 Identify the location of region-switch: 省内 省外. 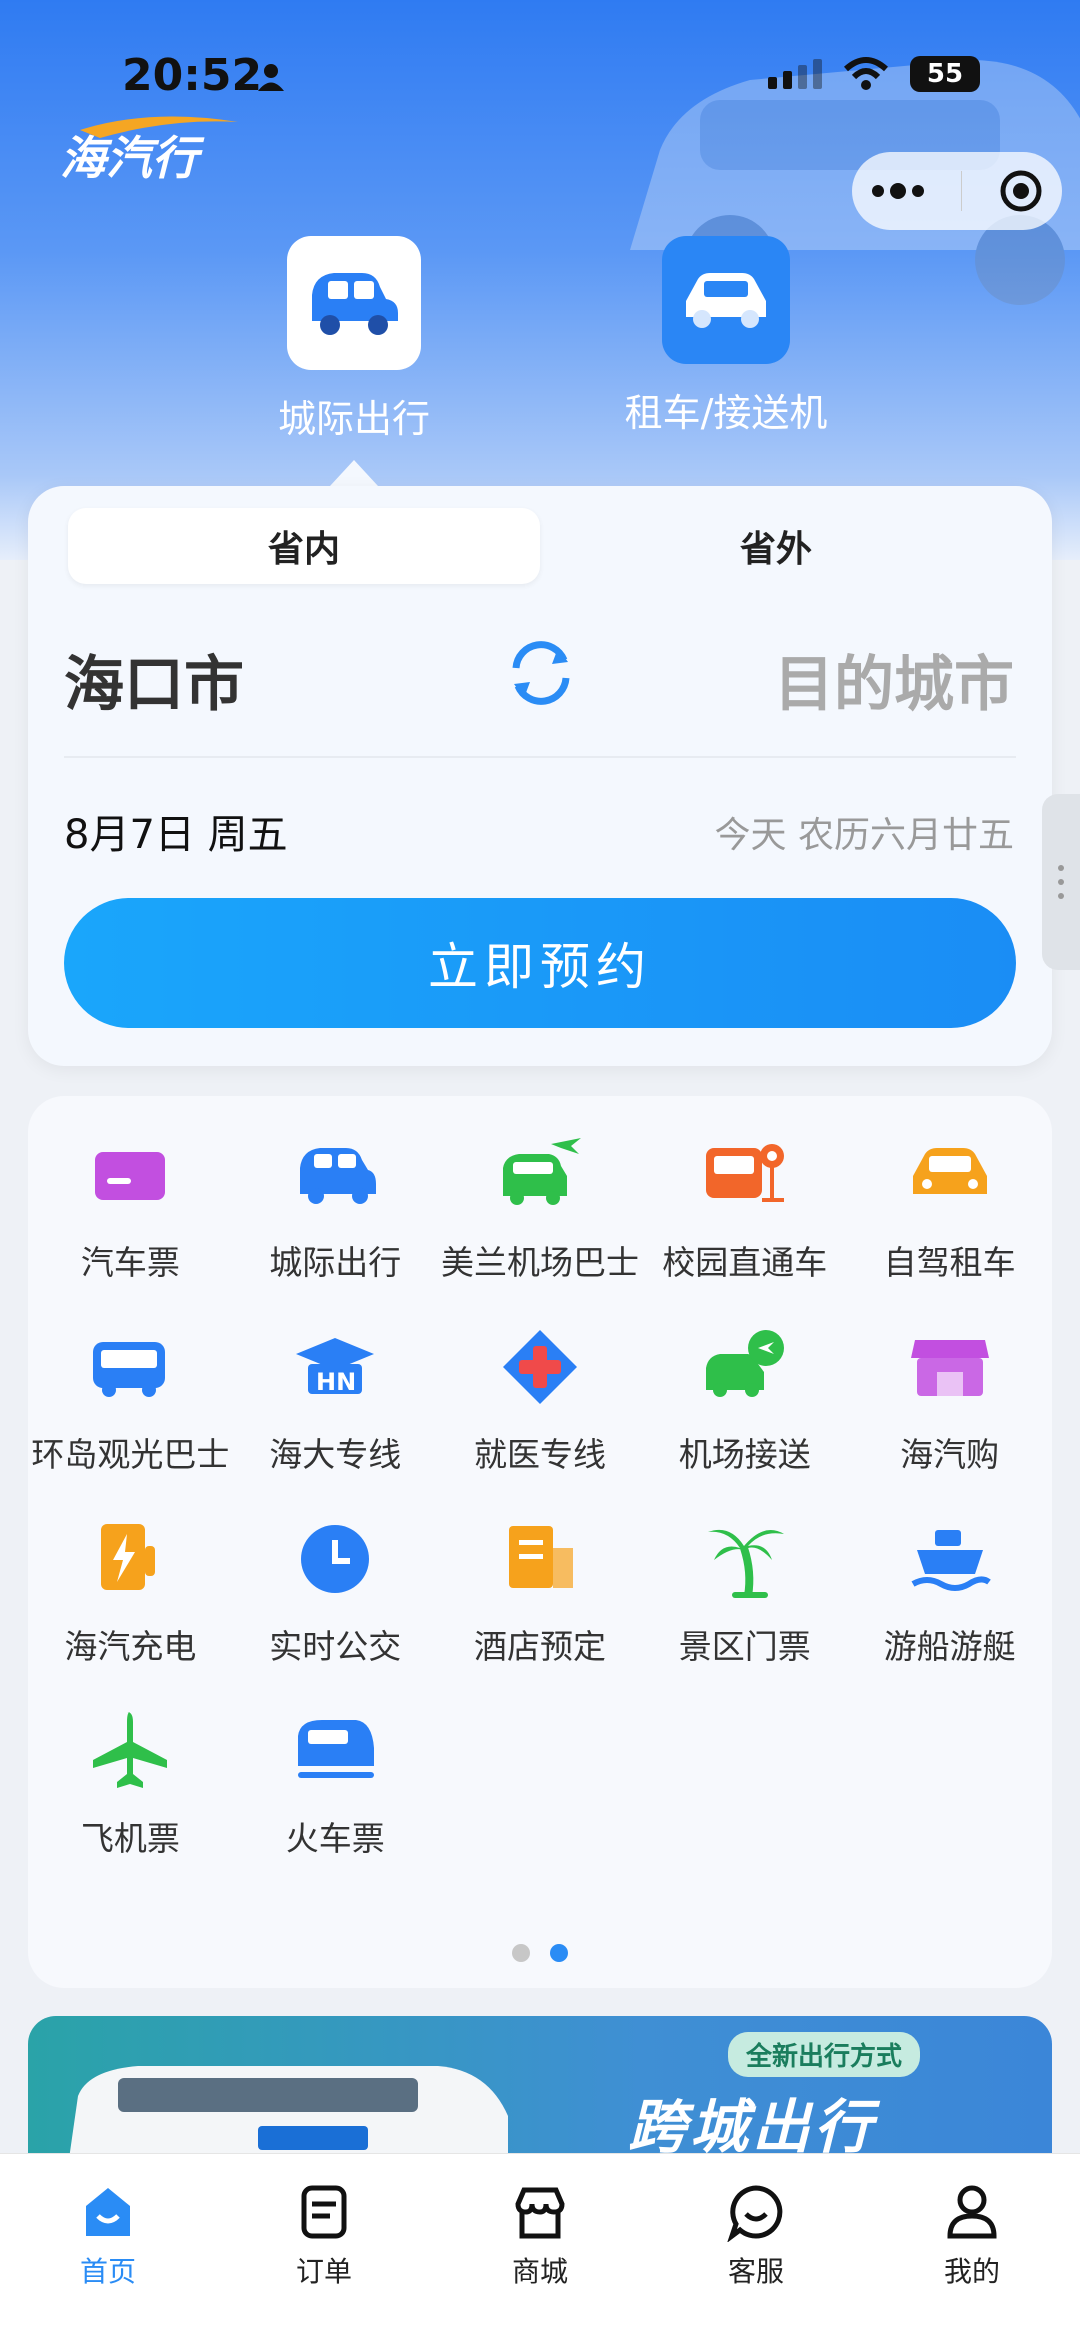
(540, 546).